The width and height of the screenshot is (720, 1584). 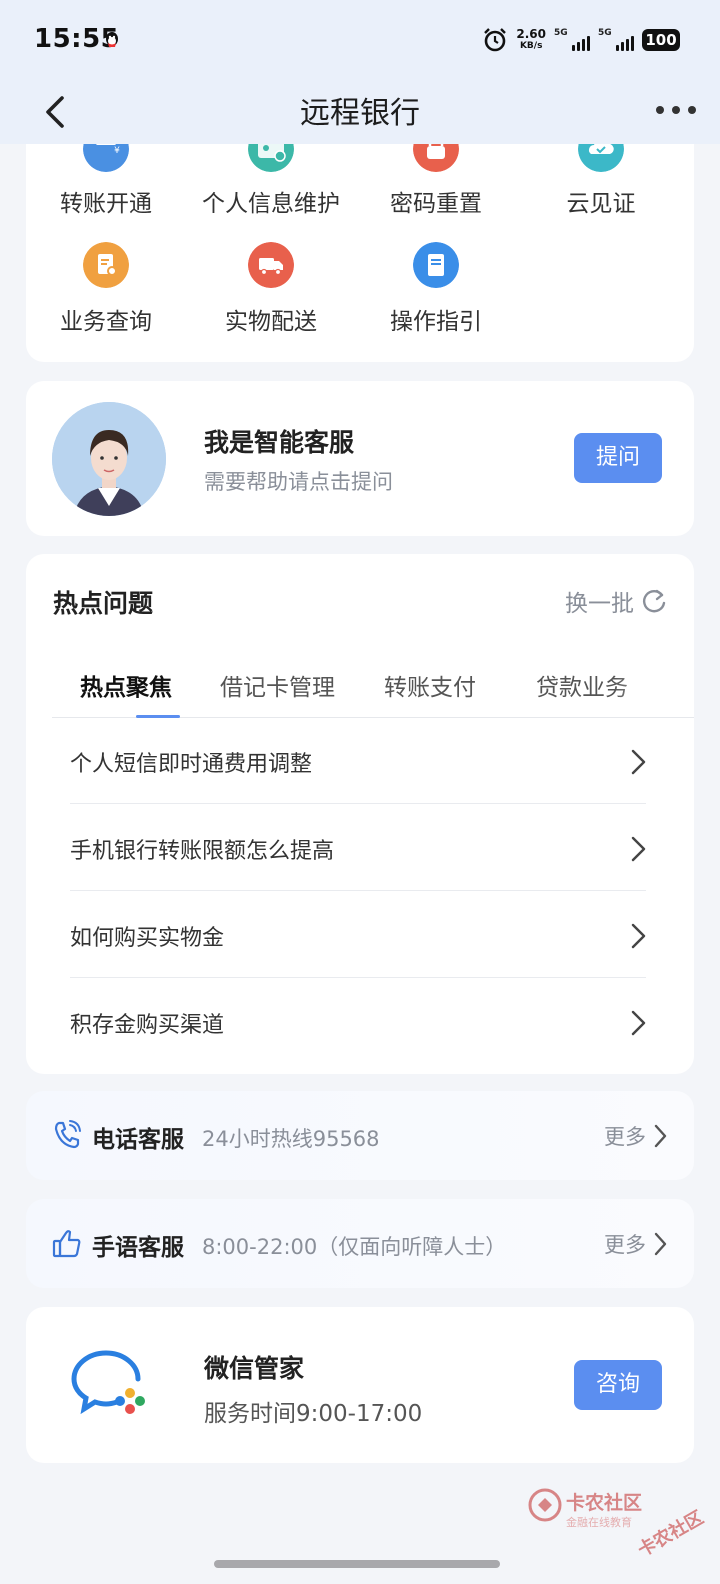 I want to click on guide-icon, so click(x=436, y=265).